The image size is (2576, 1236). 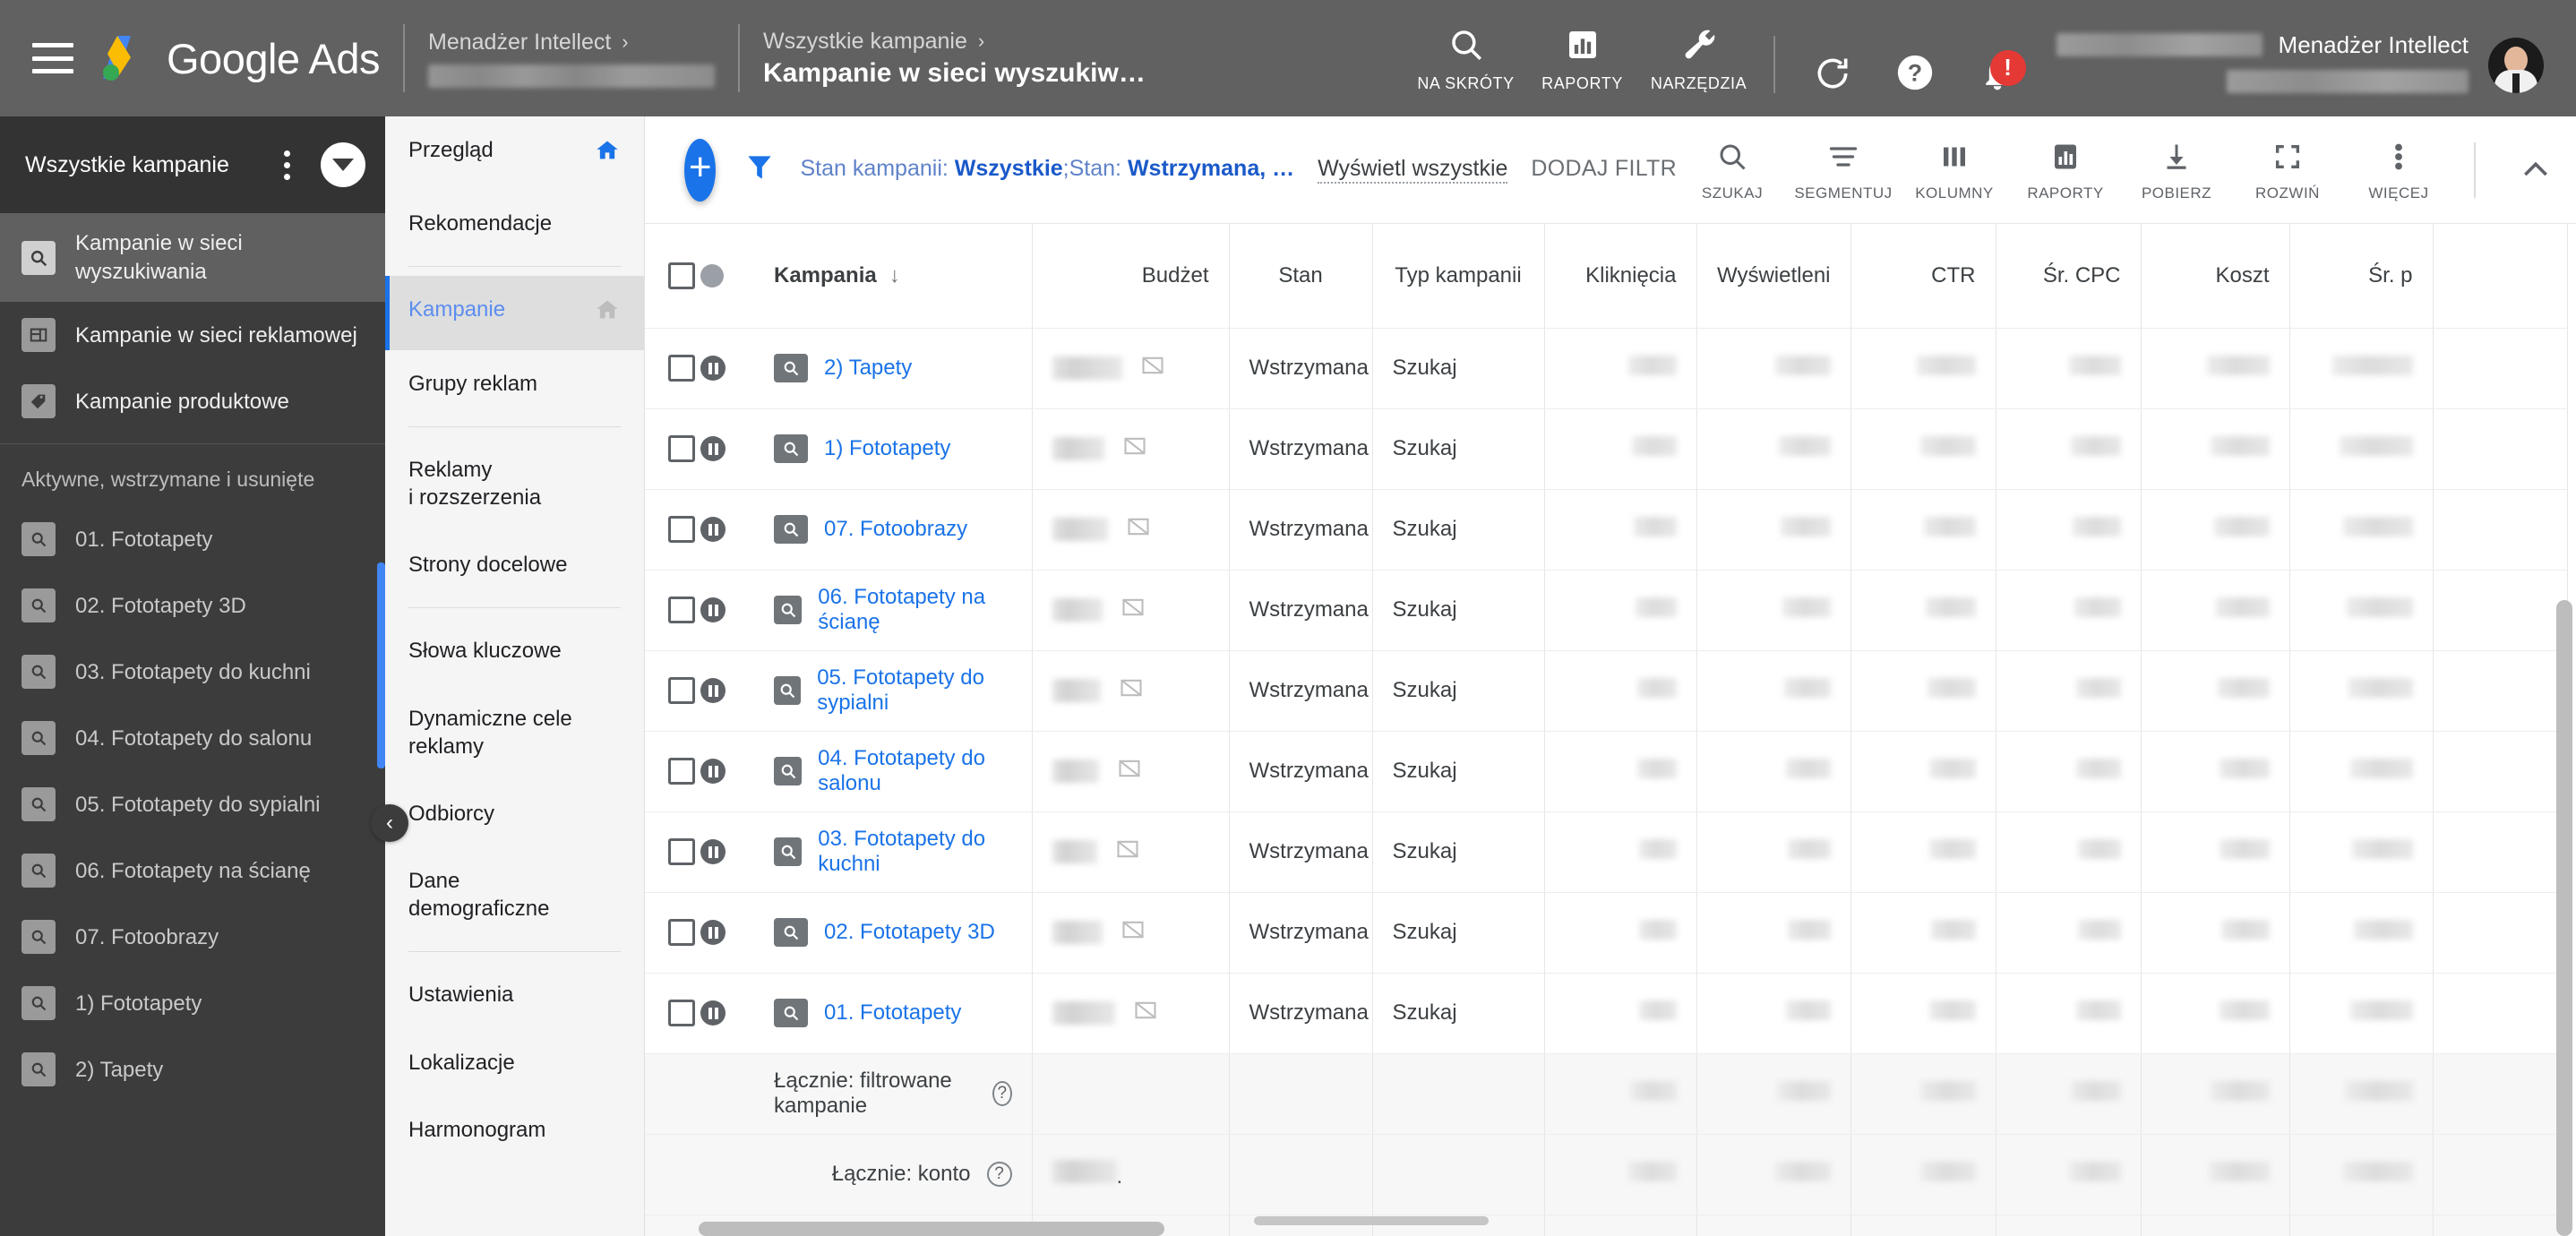 What do you see at coordinates (700, 170) in the screenshot?
I see `add-campaign-button: +` at bounding box center [700, 170].